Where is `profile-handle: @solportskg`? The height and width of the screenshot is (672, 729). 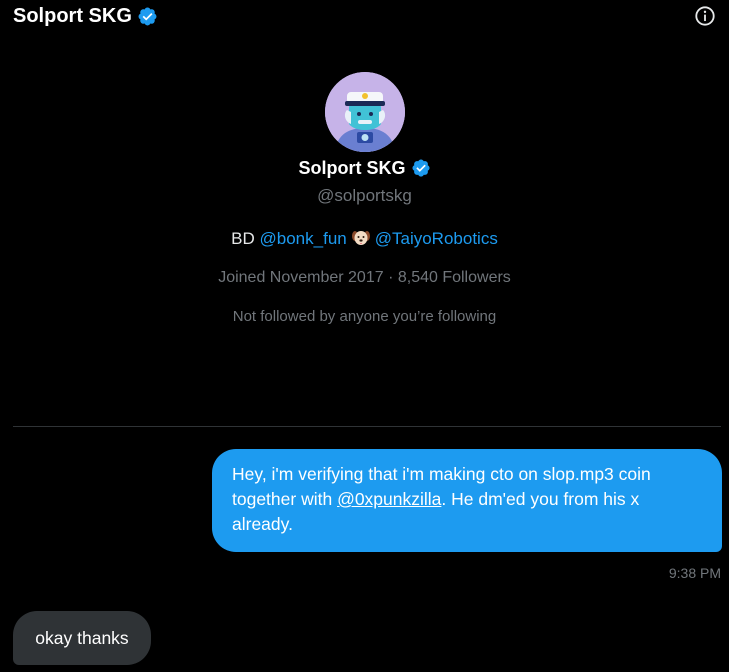
profile-handle: @solportskg is located at coordinates (364, 195).